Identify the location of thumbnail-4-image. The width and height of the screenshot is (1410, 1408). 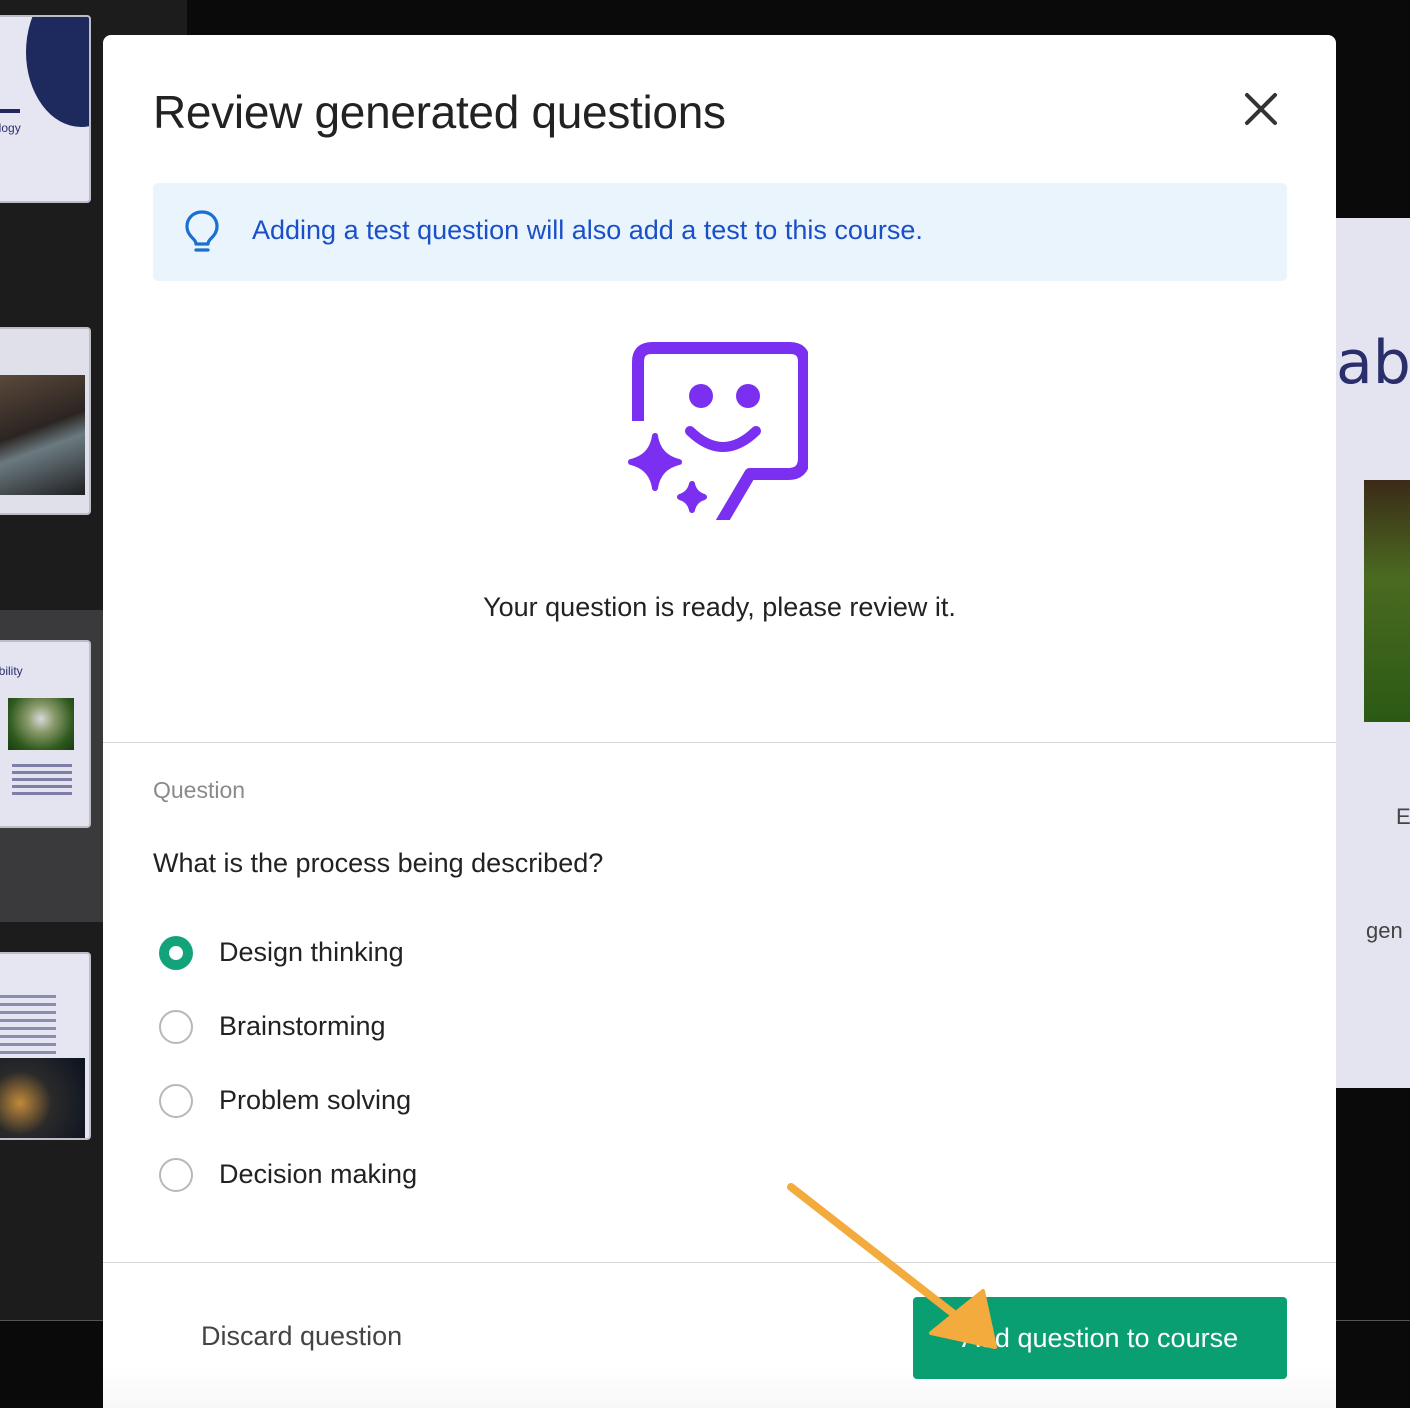
(42, 1098).